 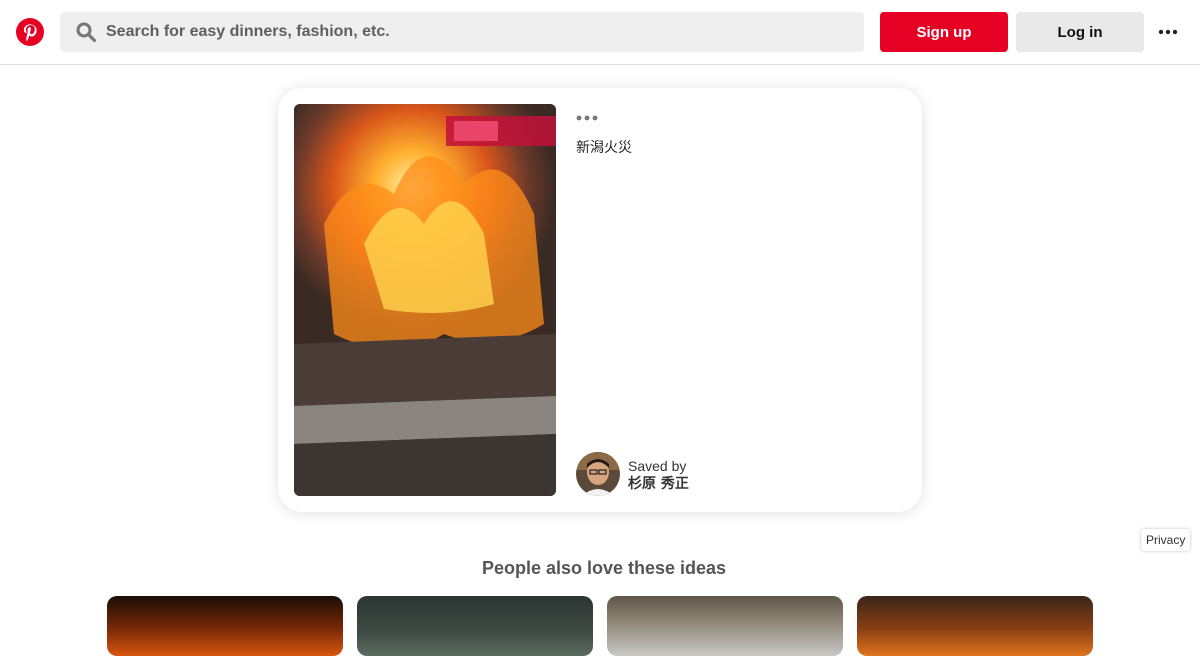 I want to click on user-avatar-image, so click(x=598, y=474).